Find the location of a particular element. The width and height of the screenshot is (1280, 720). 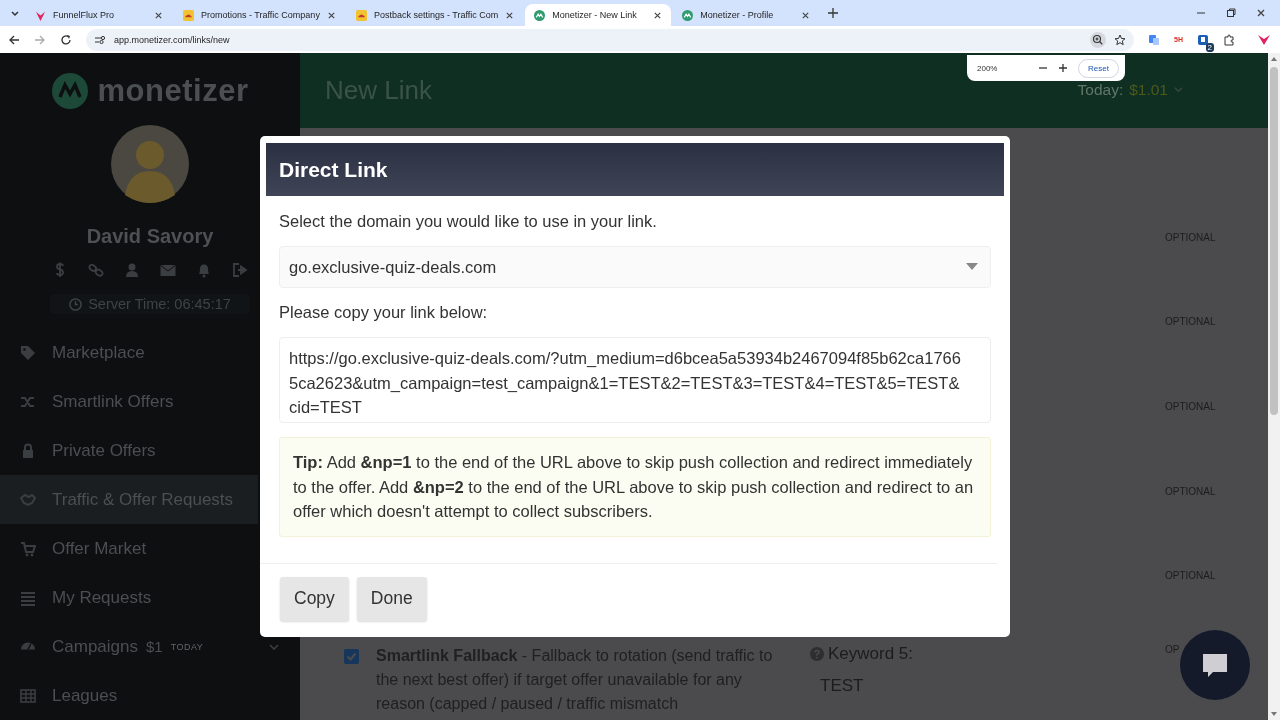

nav-label: Campaigns is located at coordinates (95, 646).